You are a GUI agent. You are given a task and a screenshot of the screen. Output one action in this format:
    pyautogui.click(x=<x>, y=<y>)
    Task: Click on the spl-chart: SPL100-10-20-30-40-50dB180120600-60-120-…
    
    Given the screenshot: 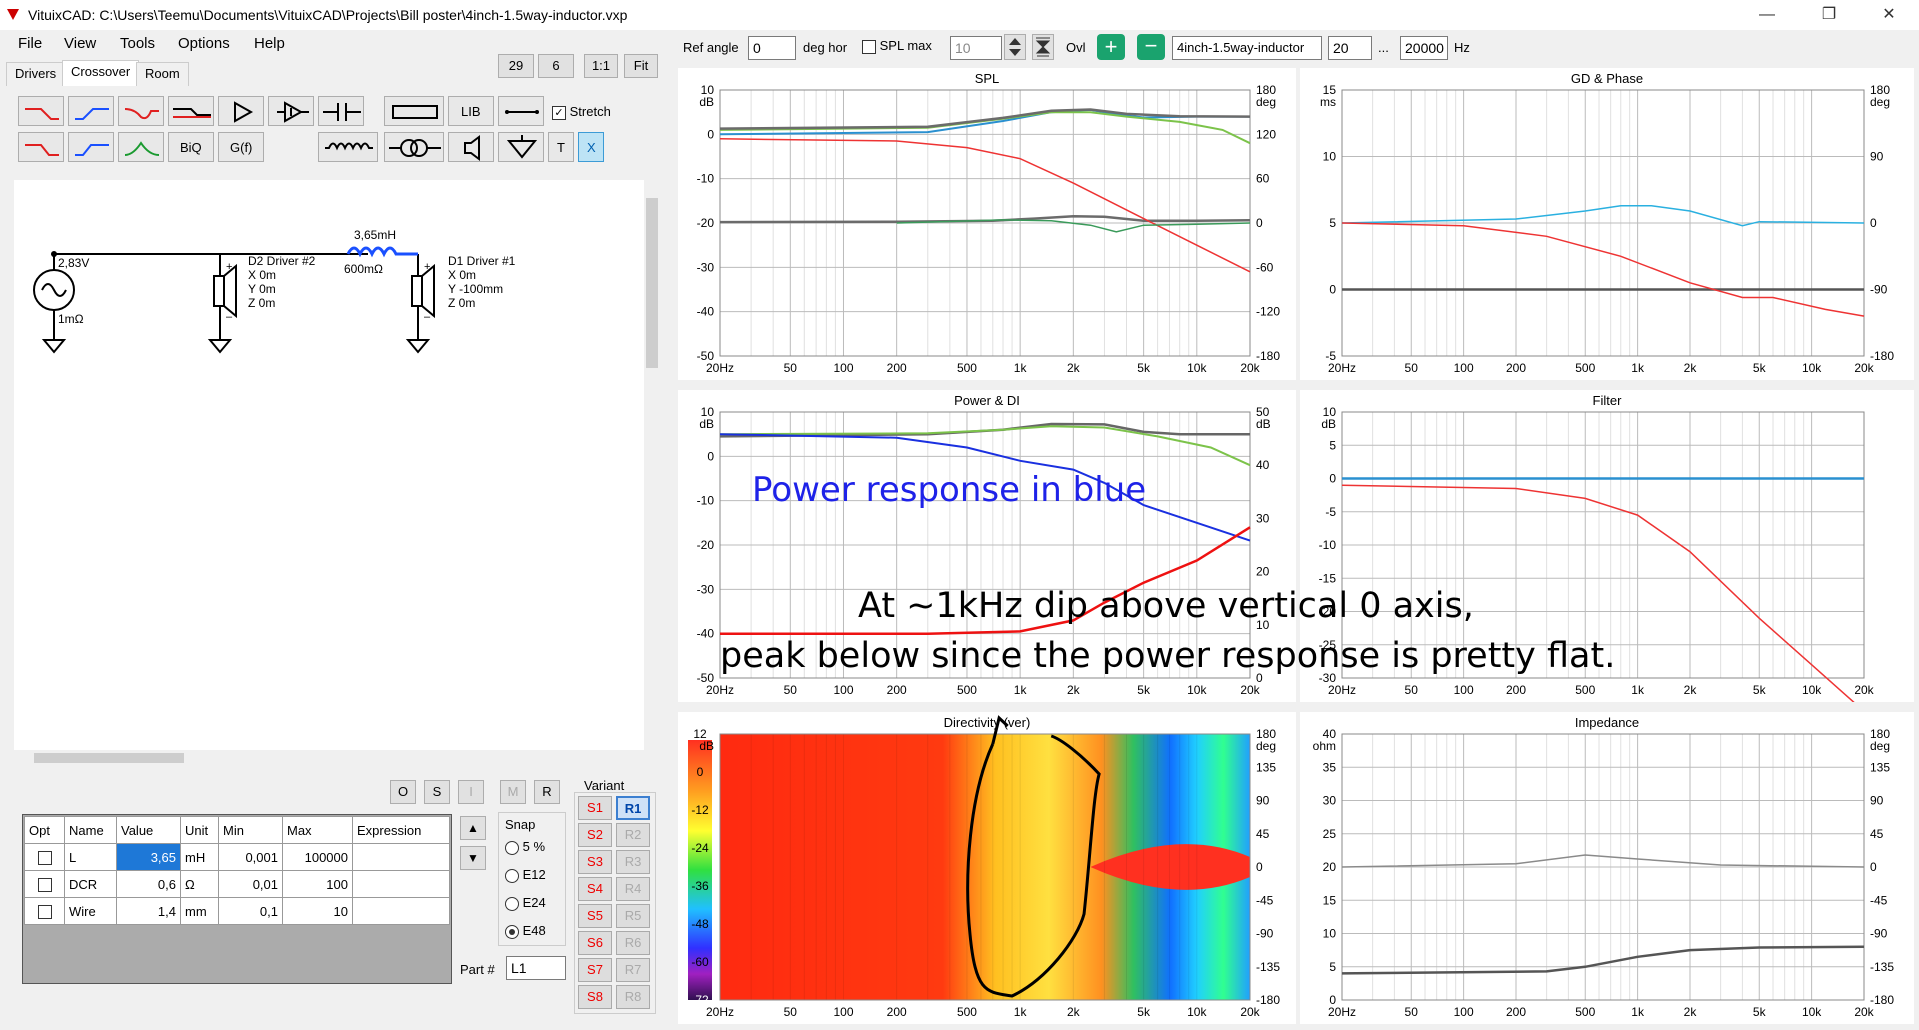 What is the action you would take?
    pyautogui.click(x=987, y=224)
    